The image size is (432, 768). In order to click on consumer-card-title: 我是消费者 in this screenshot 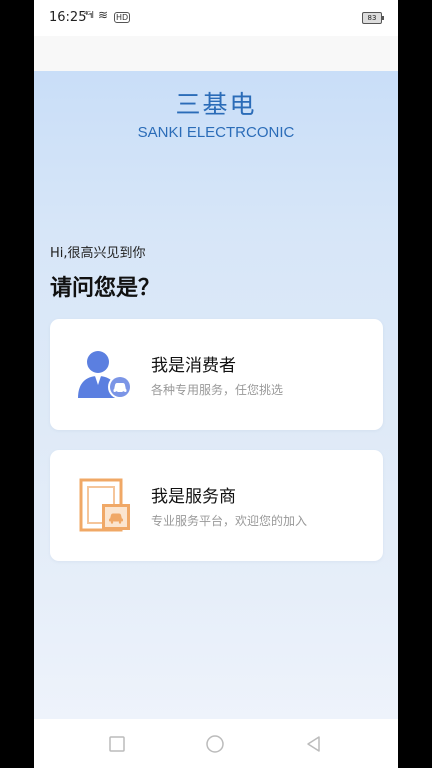, I will do `click(193, 366)`.